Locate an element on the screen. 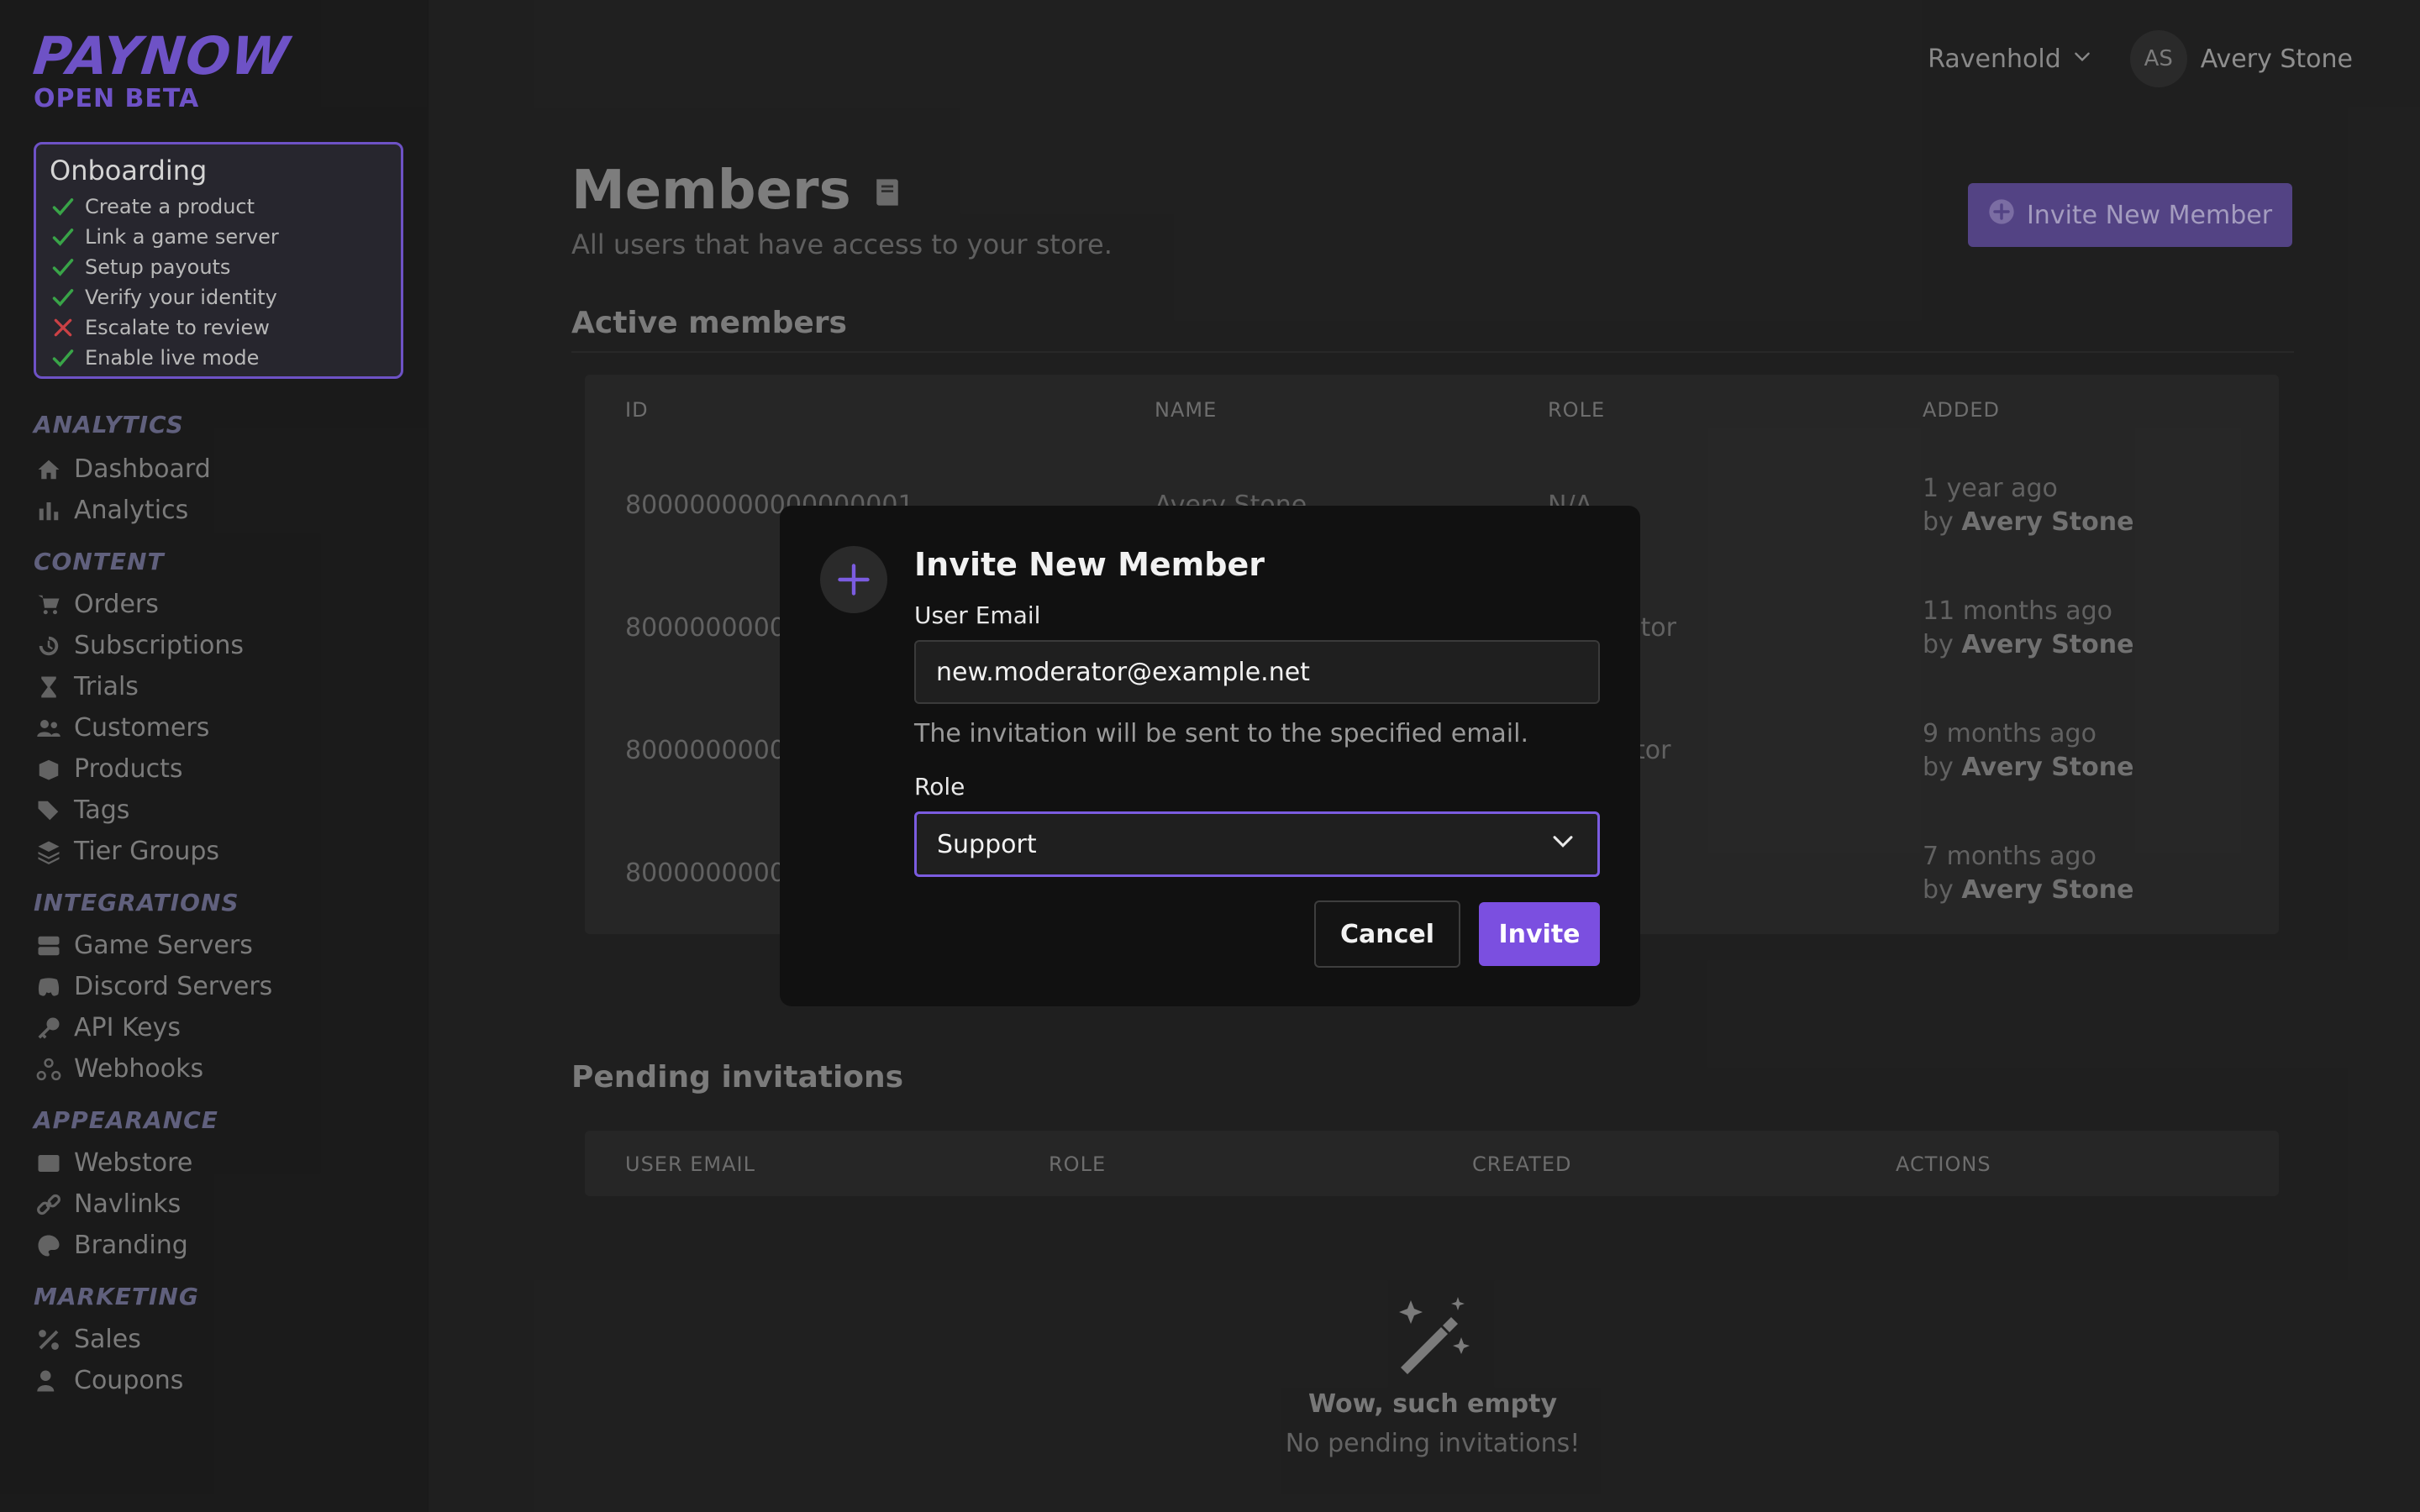 This screenshot has height=1512, width=2420. role-value: Support is located at coordinates (987, 844).